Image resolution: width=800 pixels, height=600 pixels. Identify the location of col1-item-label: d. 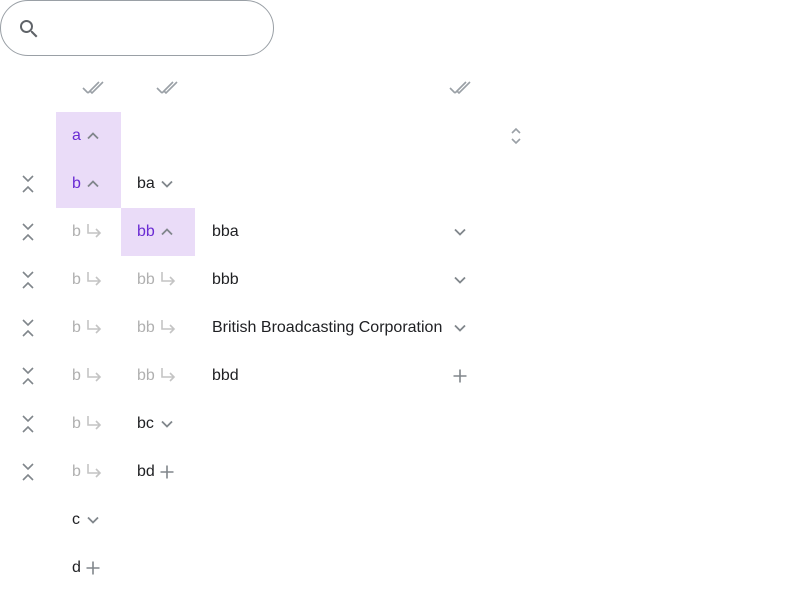
(76, 567).